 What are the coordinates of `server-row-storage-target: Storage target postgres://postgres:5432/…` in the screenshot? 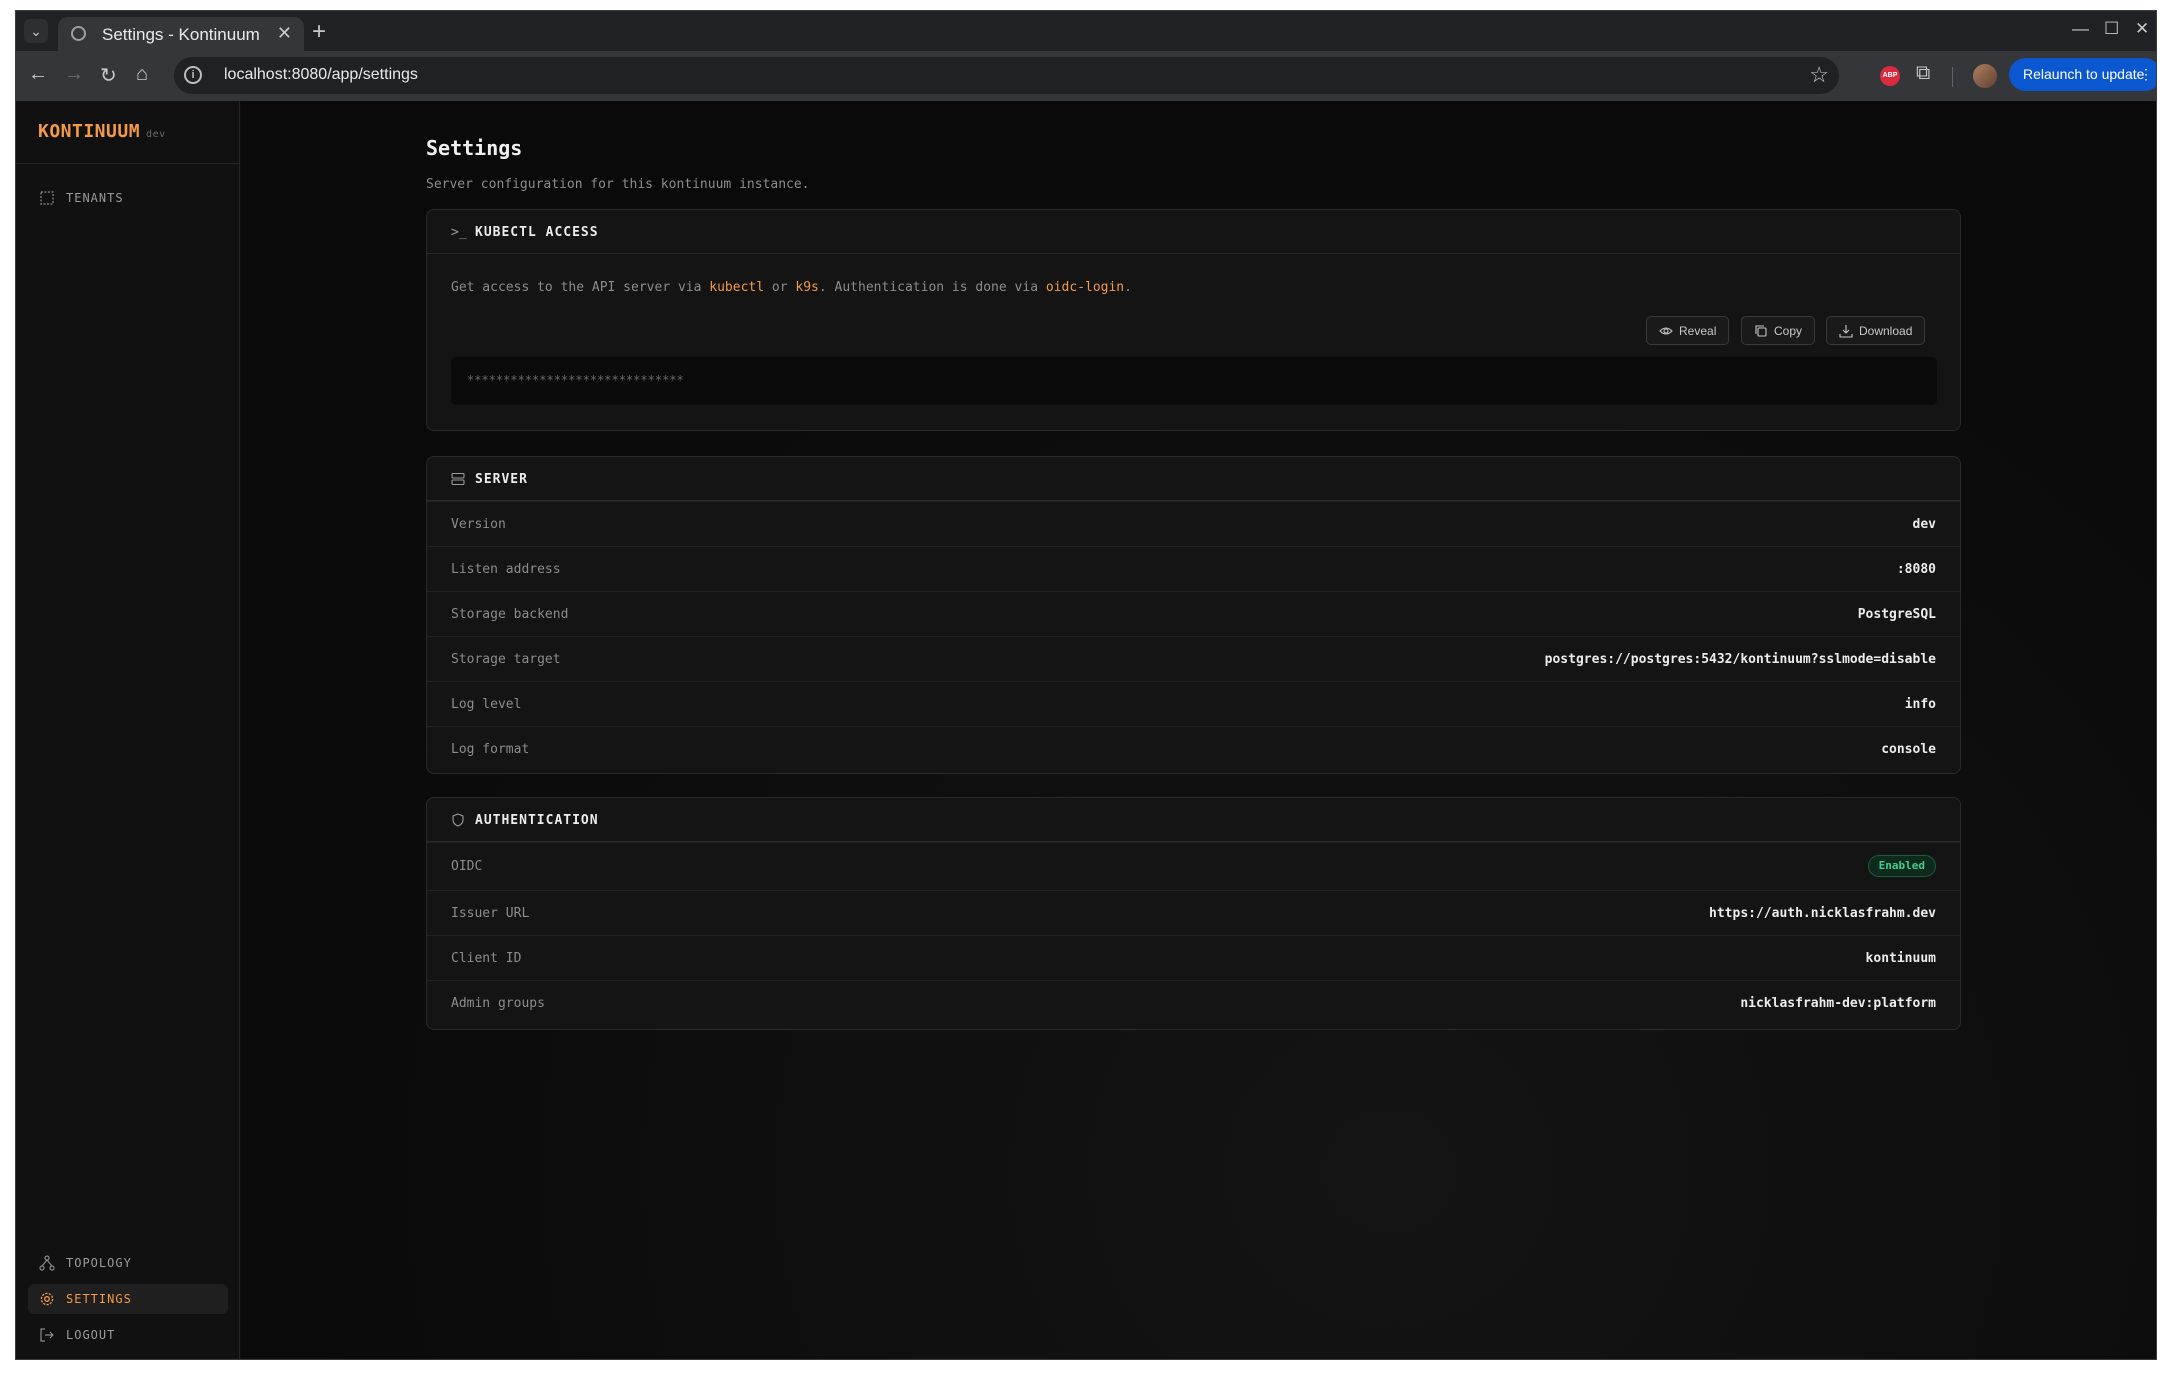 It's located at (1193, 658).